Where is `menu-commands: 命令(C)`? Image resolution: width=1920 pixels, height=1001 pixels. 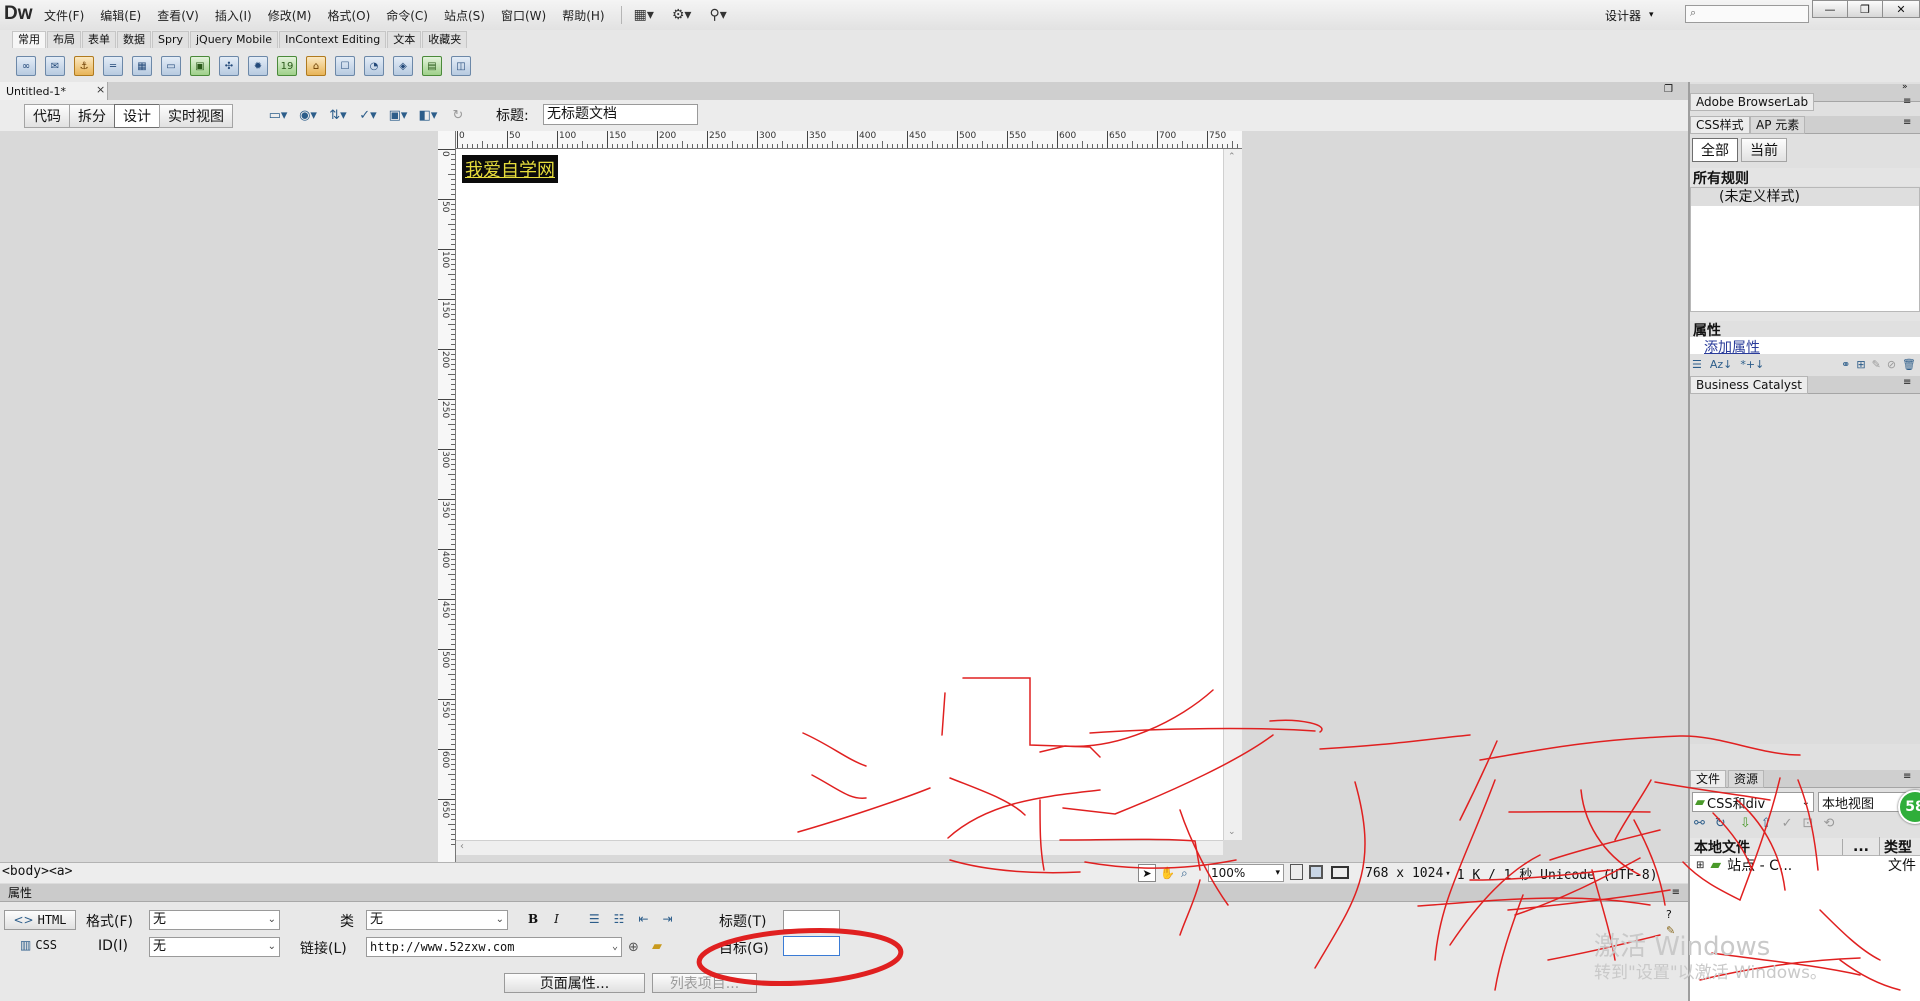
menu-commands: 命令(C) is located at coordinates (407, 15).